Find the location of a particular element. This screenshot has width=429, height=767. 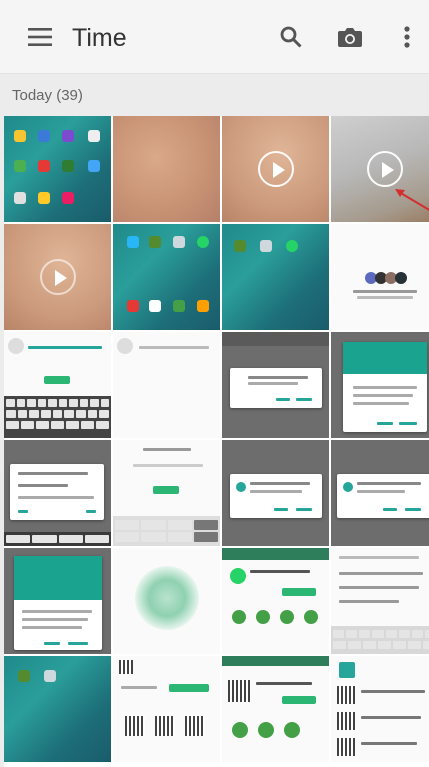

page-title: Time is located at coordinates (99, 38).